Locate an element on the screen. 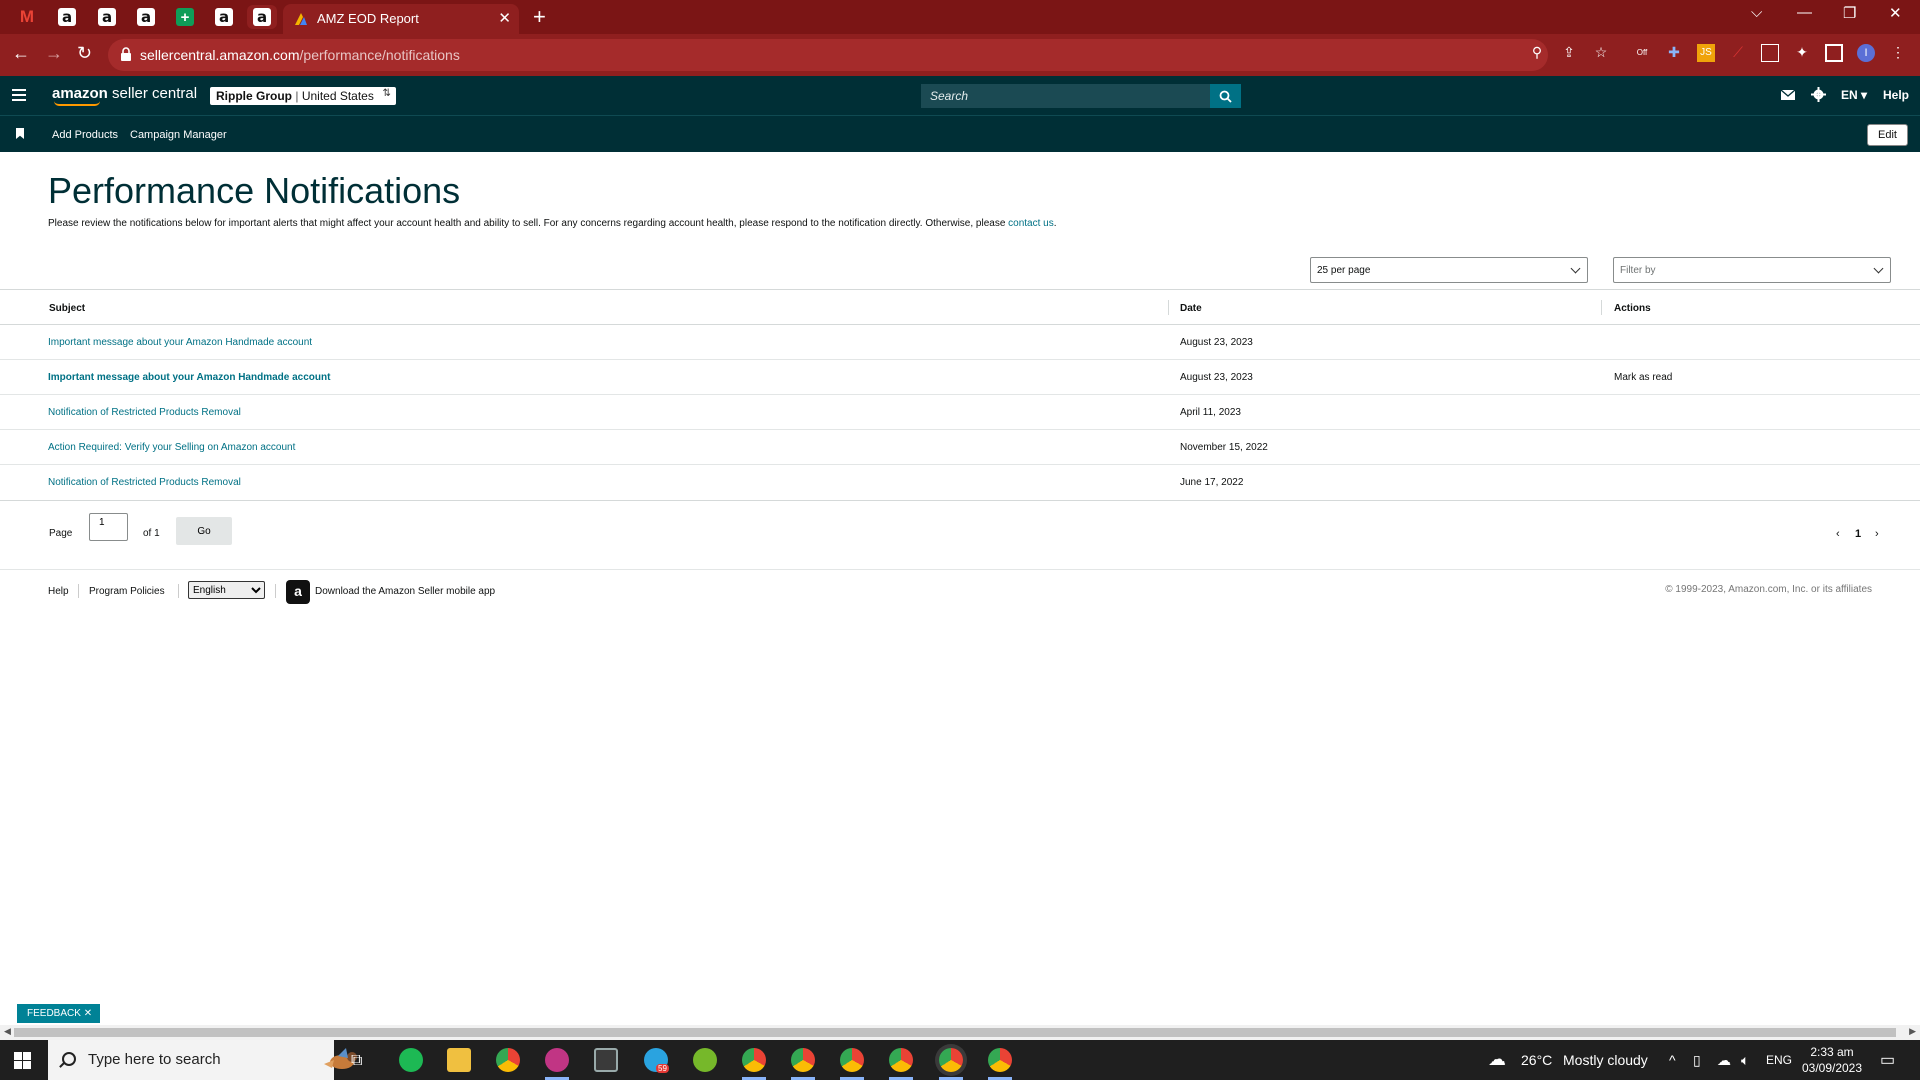 This screenshot has height=1080, width=1920. task-view-icon: ⧉ is located at coordinates (356, 1061).